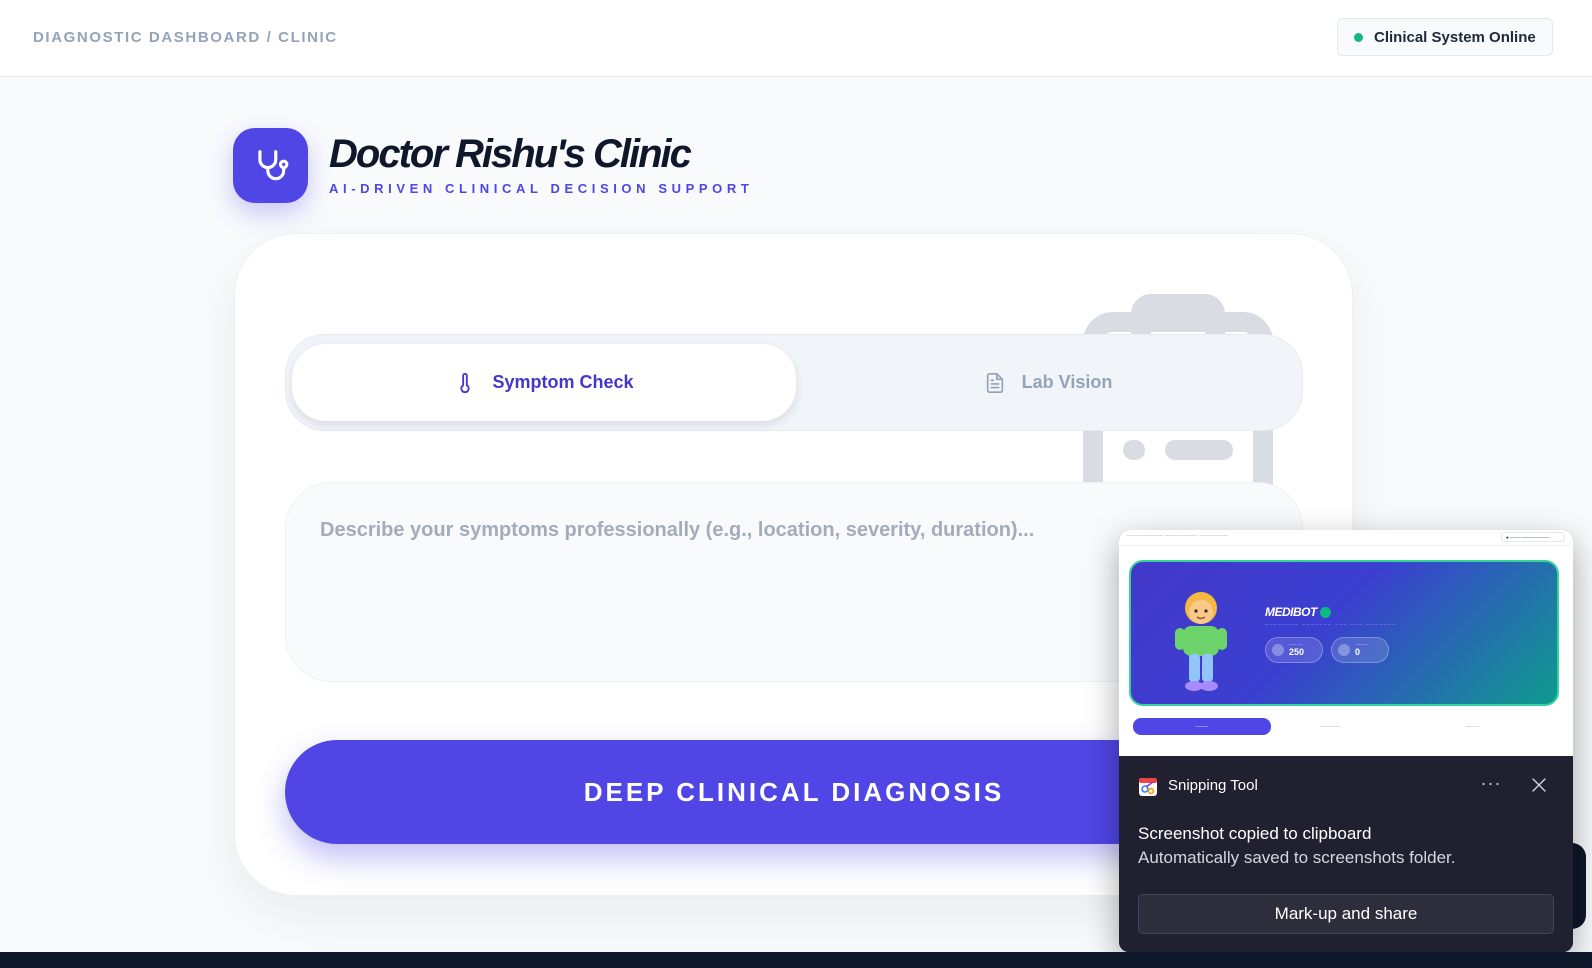 This screenshot has height=968, width=1592. I want to click on markup-share-button: Mark-up and share, so click(1346, 914).